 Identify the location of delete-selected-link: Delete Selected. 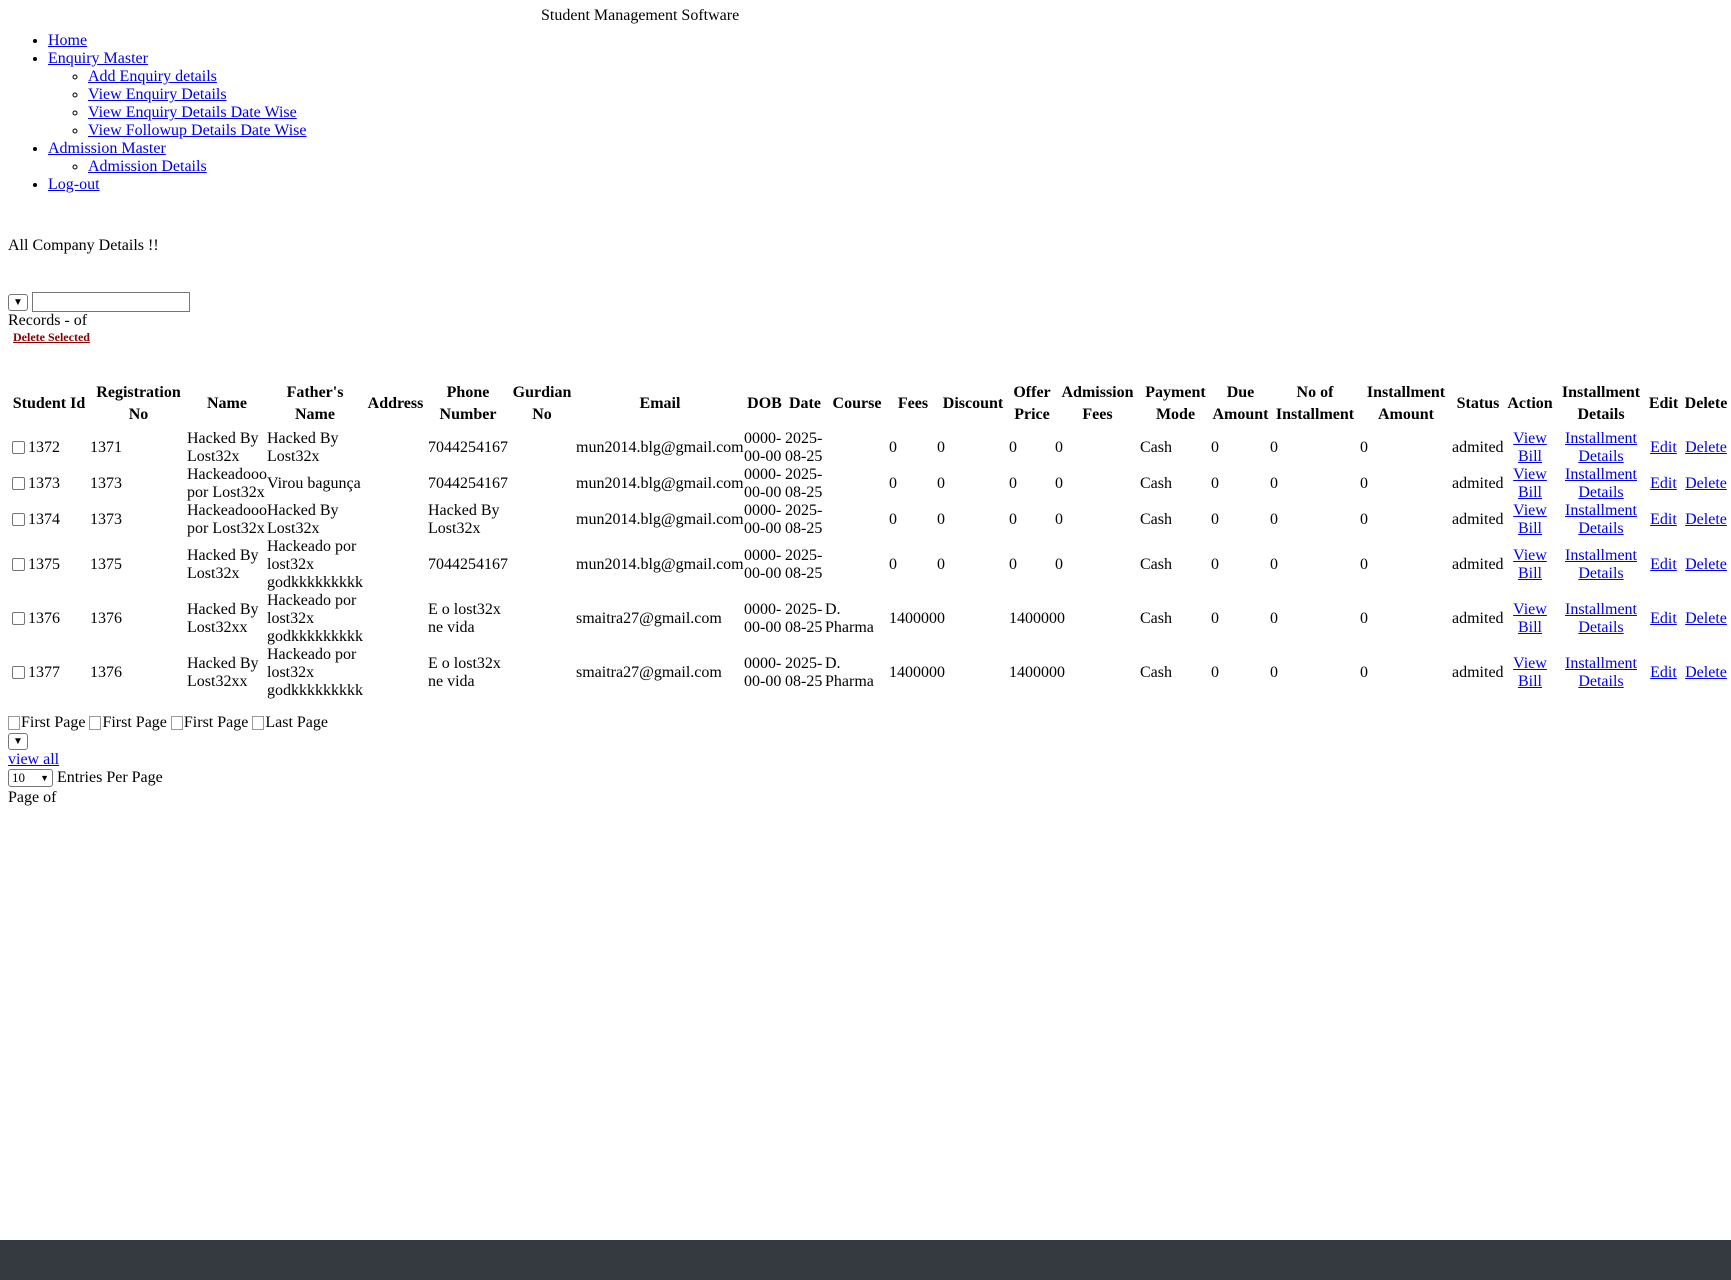
(51, 337).